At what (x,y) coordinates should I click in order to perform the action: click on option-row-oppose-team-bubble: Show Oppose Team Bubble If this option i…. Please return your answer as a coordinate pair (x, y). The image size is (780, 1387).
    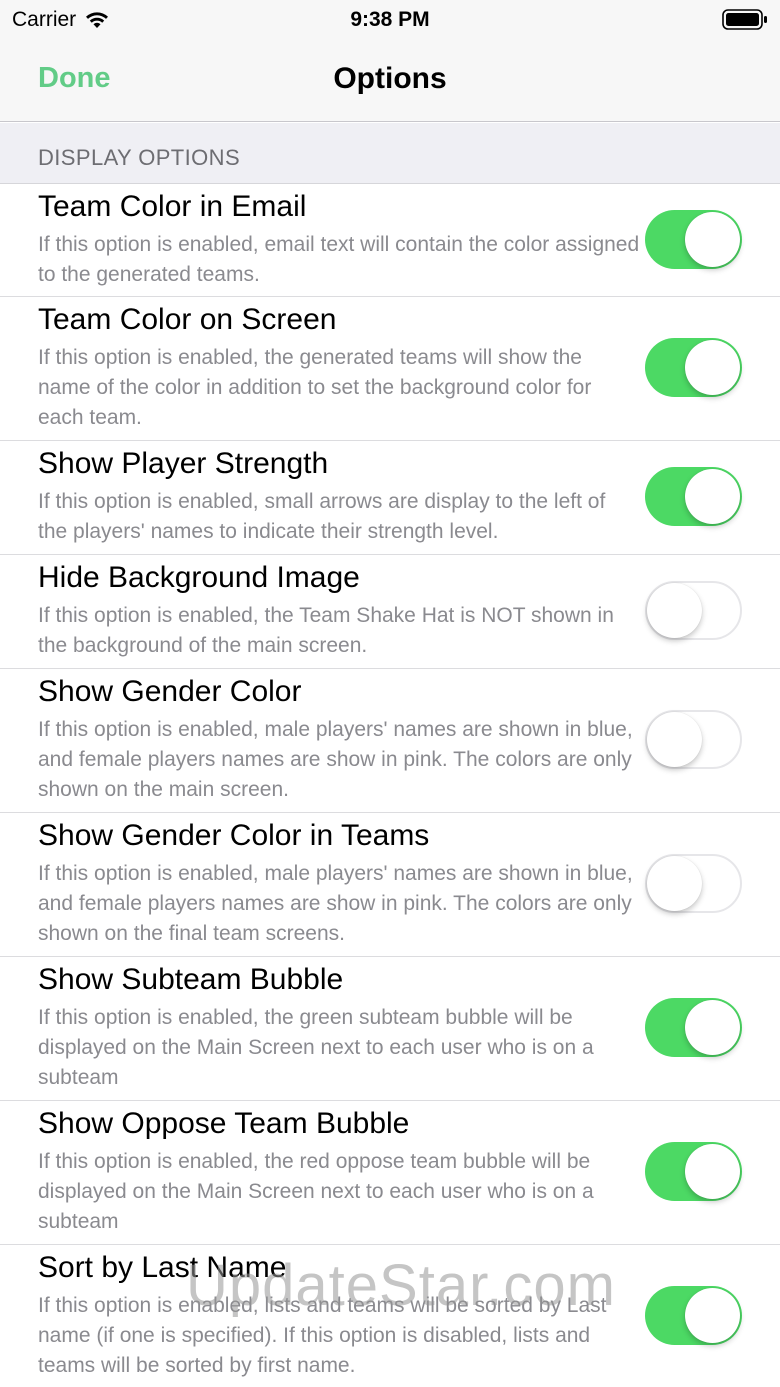
    Looking at the image, I should click on (390, 1173).